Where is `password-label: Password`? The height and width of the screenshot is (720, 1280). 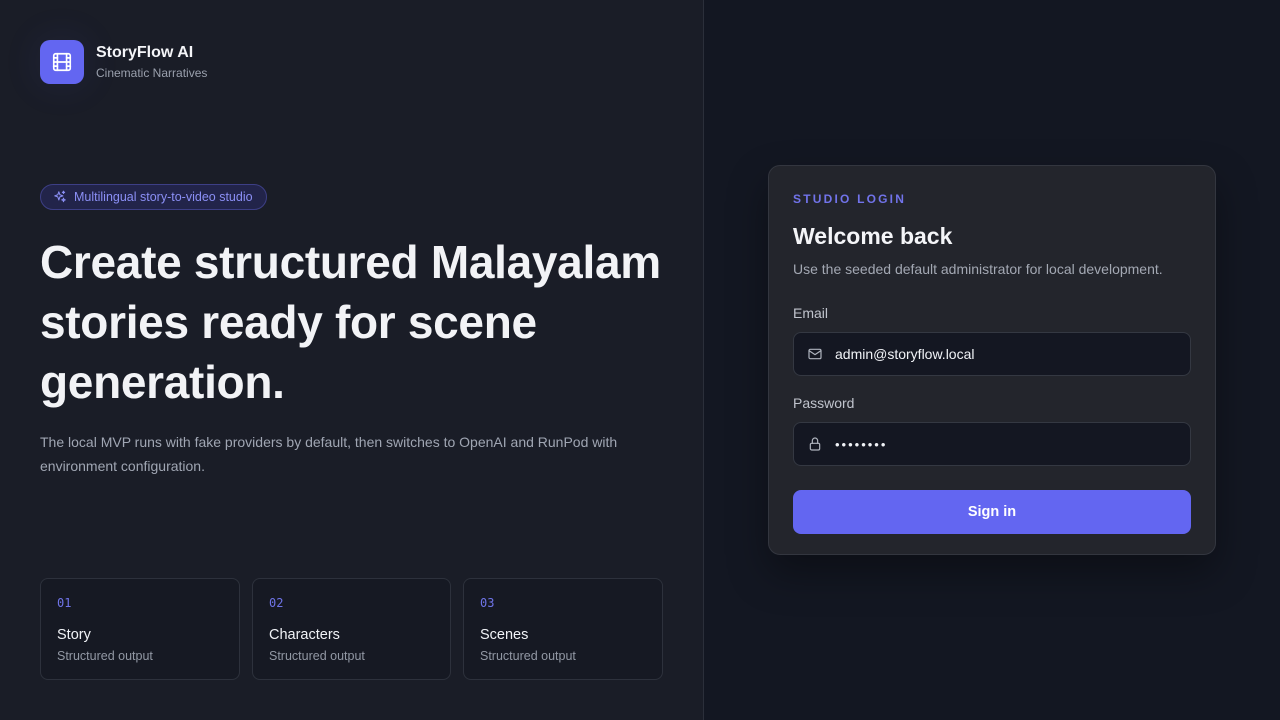
password-label: Password is located at coordinates (824, 403).